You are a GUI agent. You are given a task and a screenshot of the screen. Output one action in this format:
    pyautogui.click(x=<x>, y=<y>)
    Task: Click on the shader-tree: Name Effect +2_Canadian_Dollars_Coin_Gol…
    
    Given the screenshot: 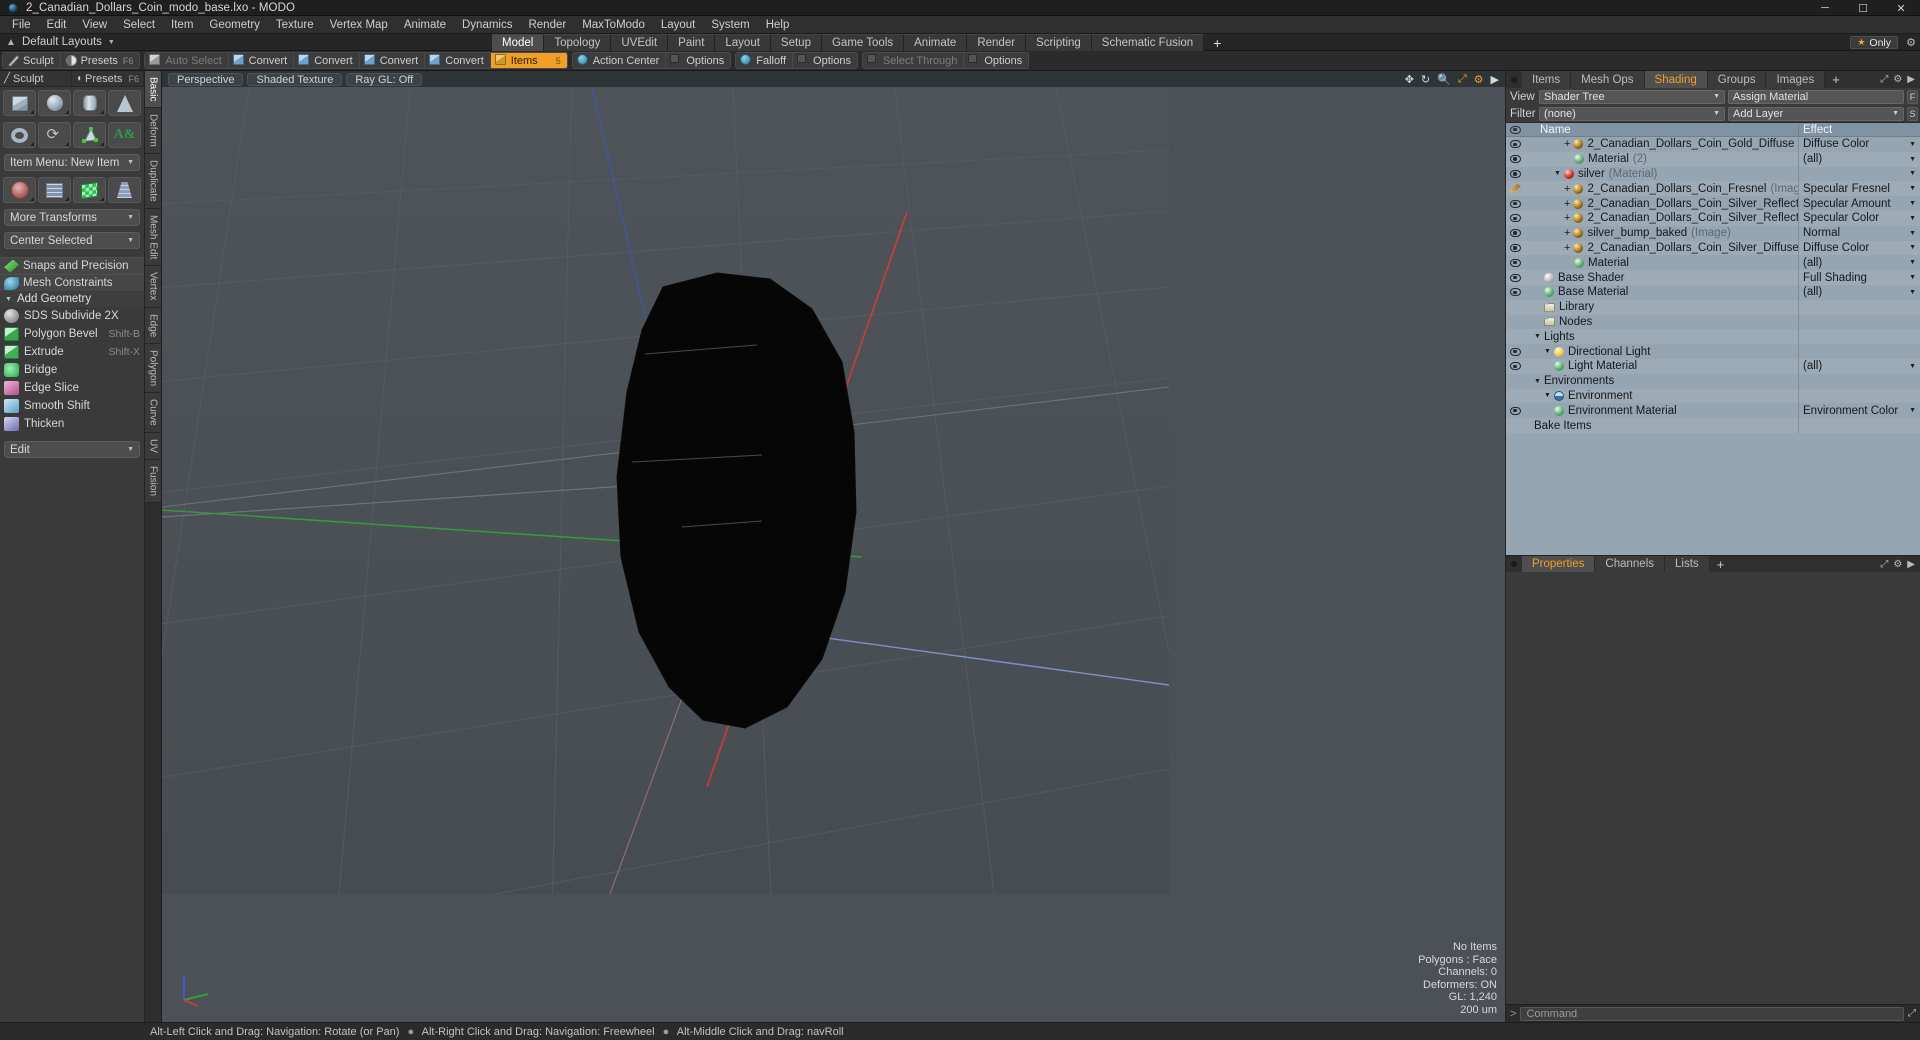 What is the action you would take?
    pyautogui.click(x=1713, y=338)
    